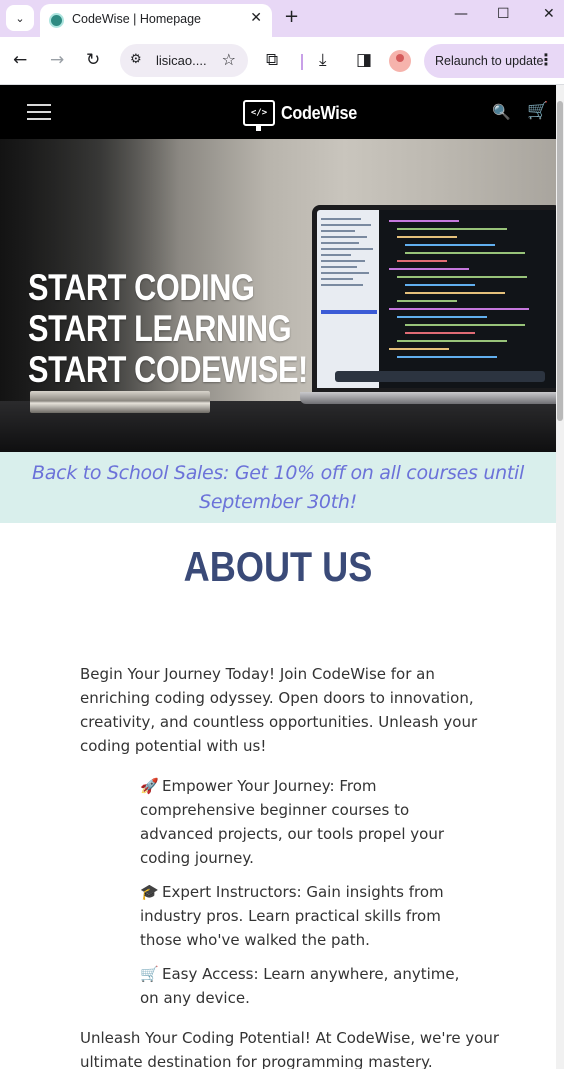  I want to click on hamburger-menu-icon, so click(39, 112).